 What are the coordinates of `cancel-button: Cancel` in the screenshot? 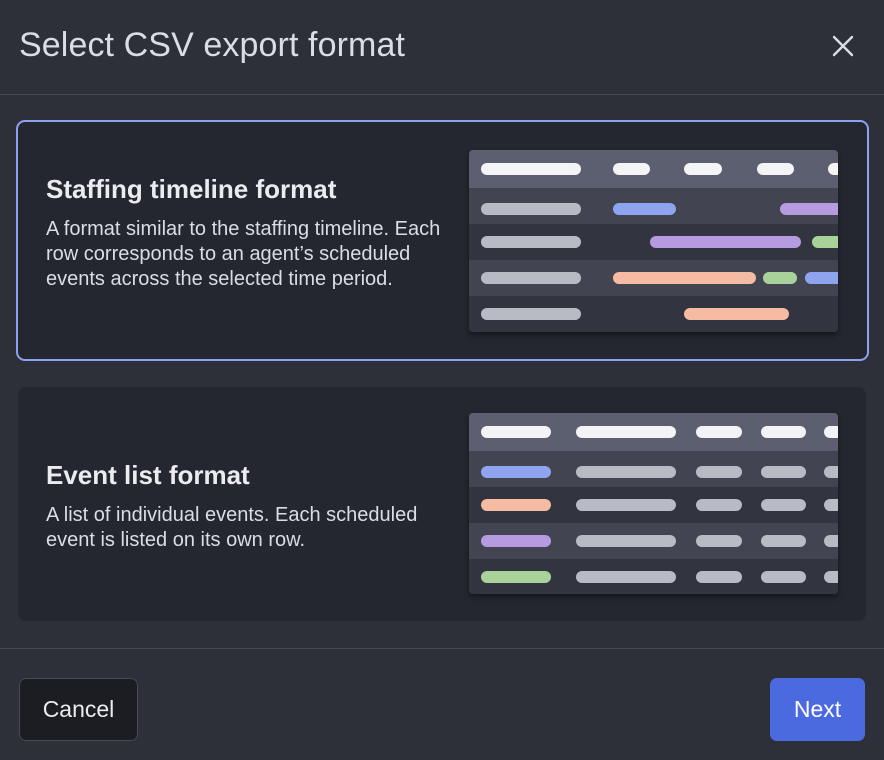 It's located at (78, 709).